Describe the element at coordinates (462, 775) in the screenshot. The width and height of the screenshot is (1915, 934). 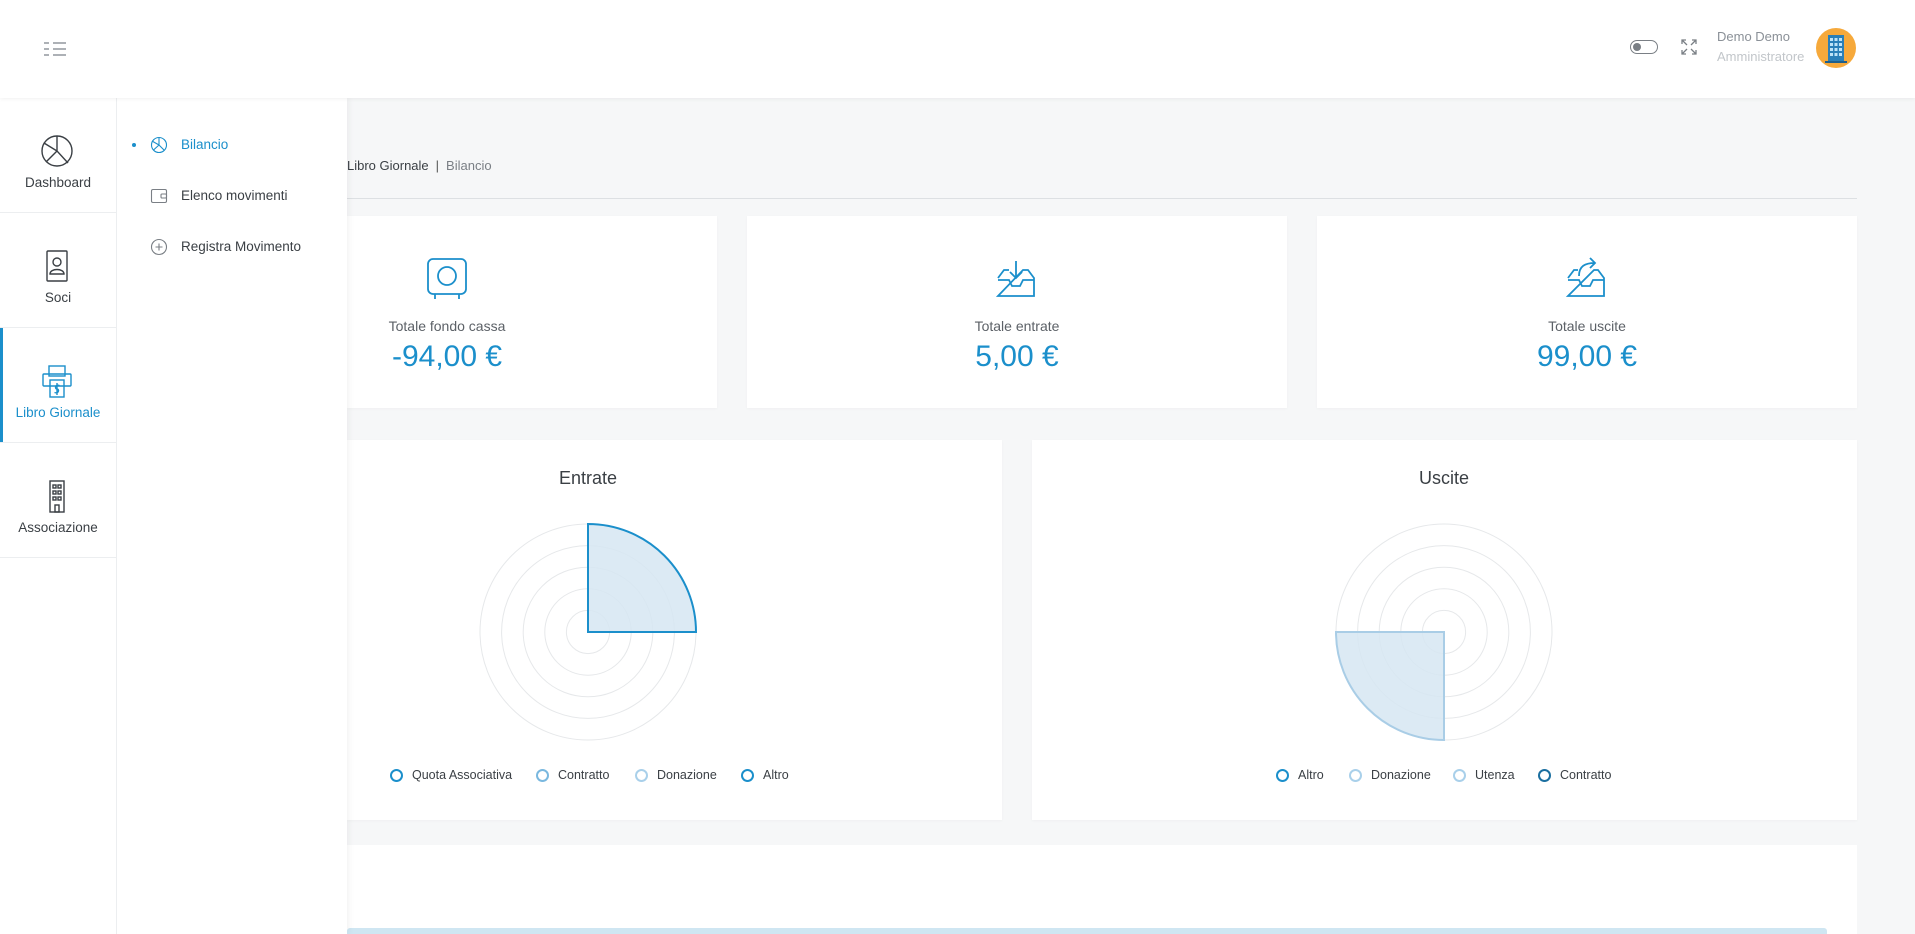
I see `legend-label: Quota Associativa` at that location.